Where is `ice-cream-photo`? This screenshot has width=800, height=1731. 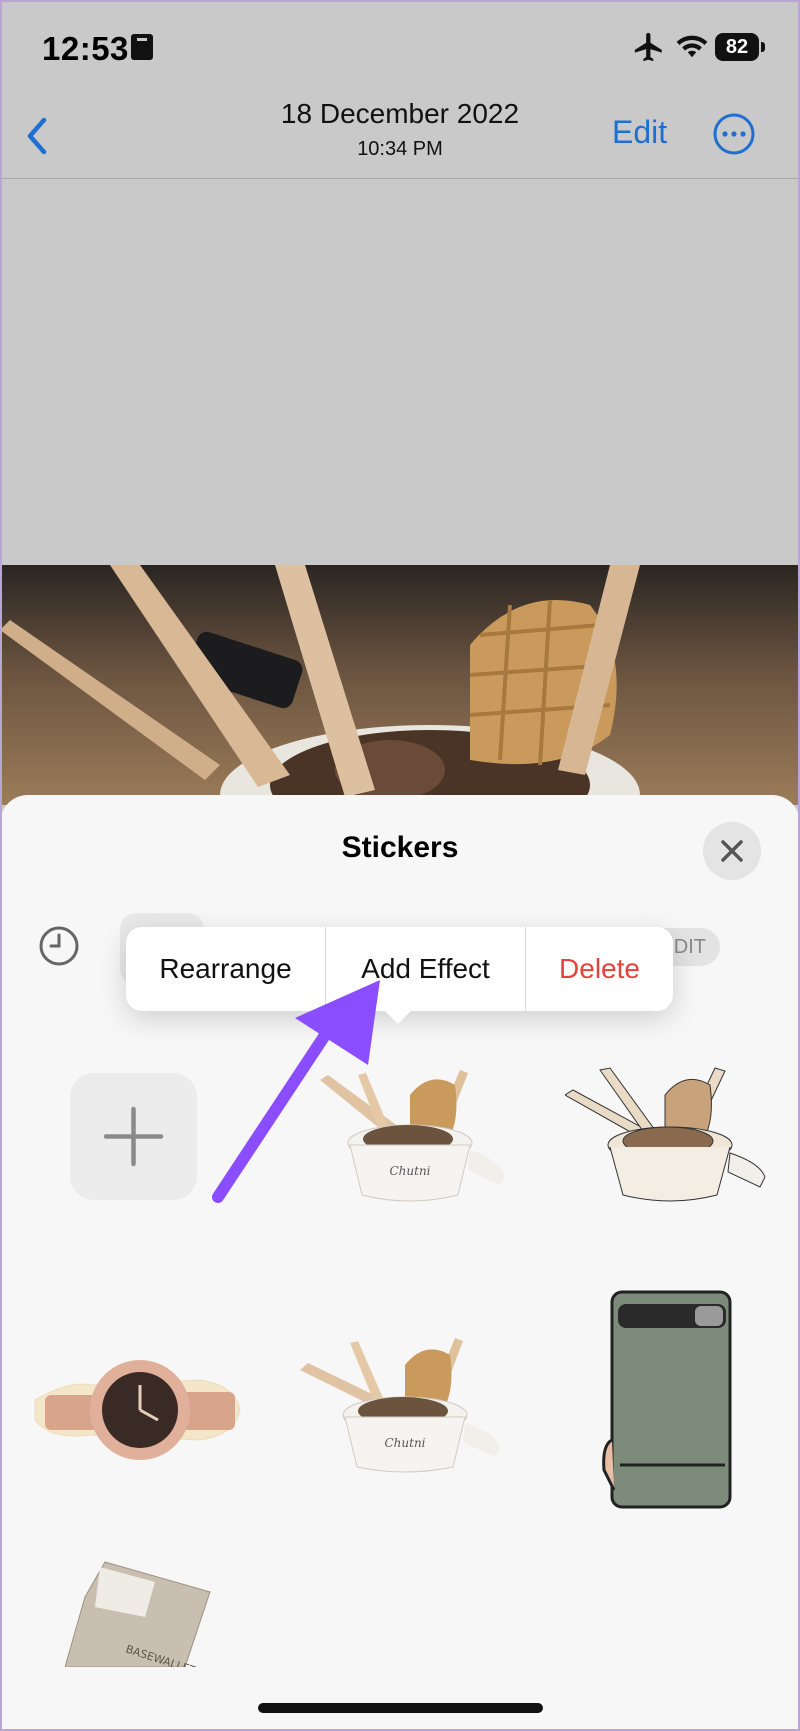 ice-cream-photo is located at coordinates (400, 685).